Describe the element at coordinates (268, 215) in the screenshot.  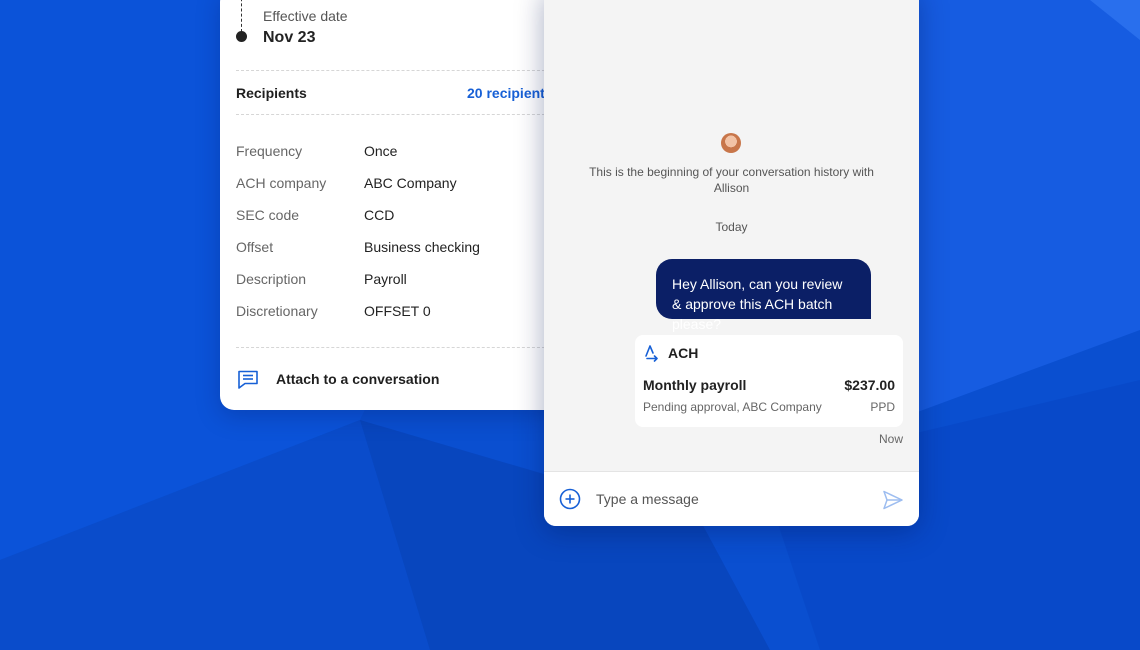
I see `detail-label: SEC code` at that location.